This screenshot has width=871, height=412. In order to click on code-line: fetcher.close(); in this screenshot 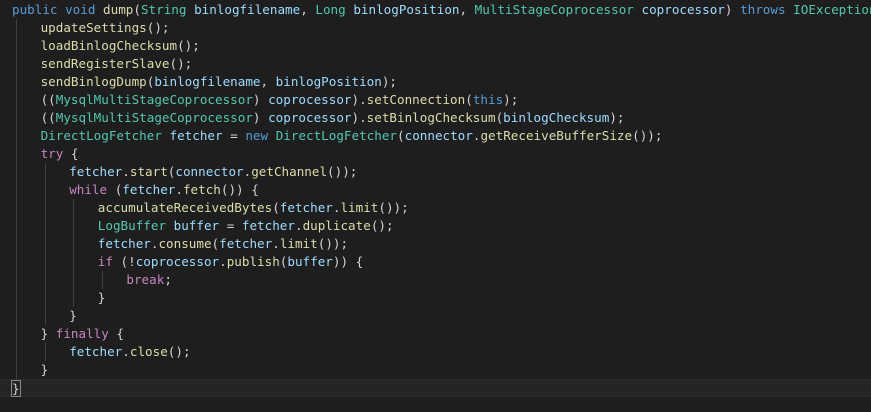, I will do `click(435, 352)`.